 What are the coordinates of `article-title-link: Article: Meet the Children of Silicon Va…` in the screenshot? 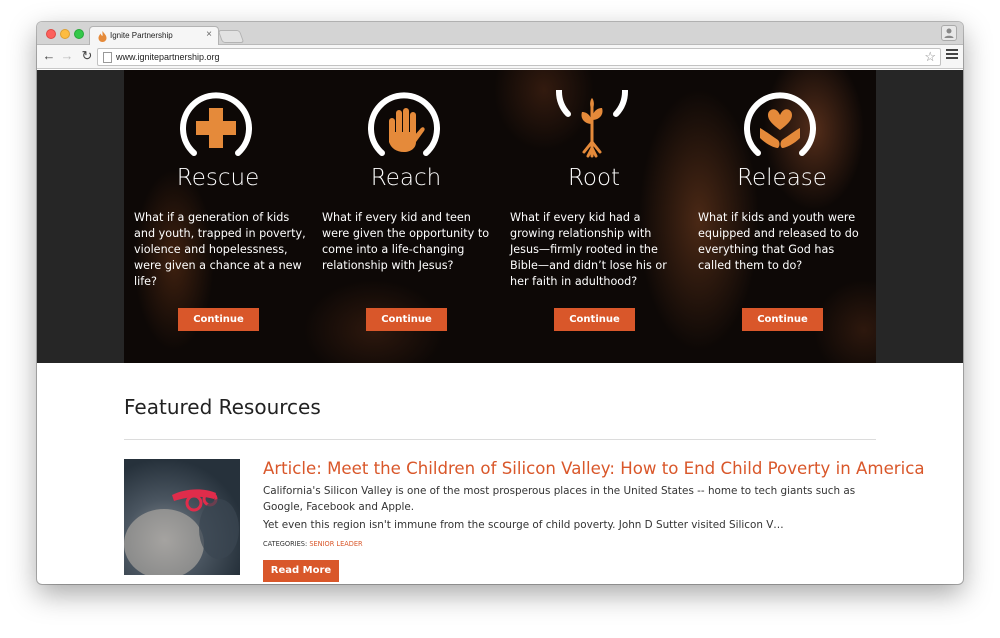 It's located at (594, 468).